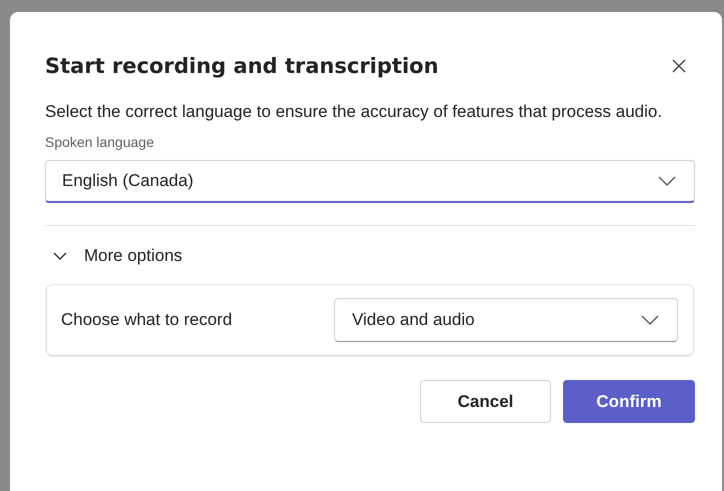 The height and width of the screenshot is (491, 724). I want to click on field-label: Spoken language, so click(100, 142).